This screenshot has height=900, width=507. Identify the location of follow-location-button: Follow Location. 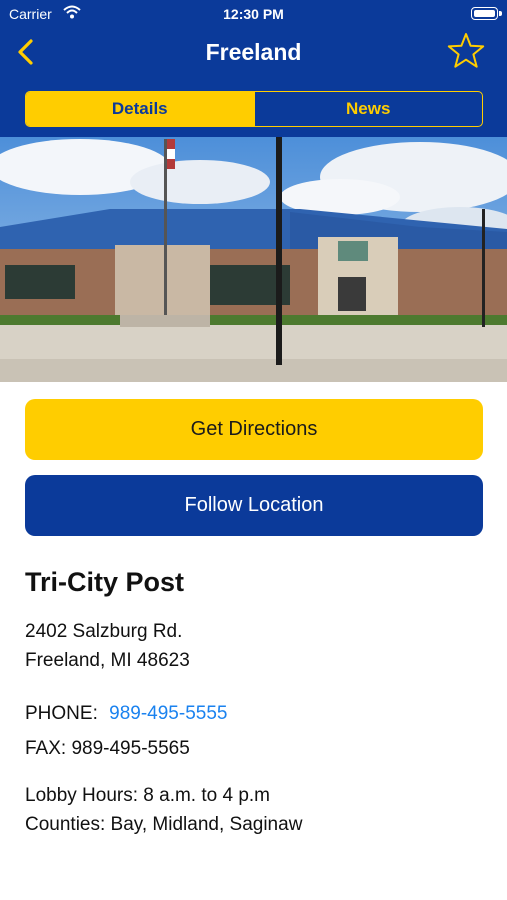
(254, 505).